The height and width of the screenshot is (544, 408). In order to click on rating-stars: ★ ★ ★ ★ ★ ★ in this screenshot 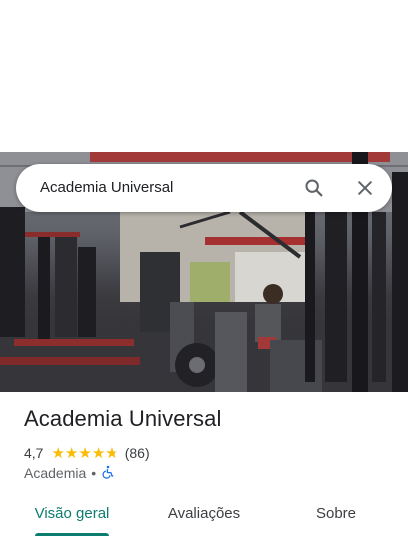, I will do `click(84, 453)`.